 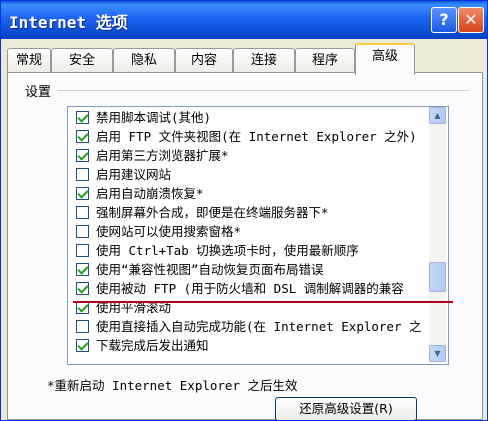 What do you see at coordinates (169, 231) in the screenshot?
I see `list-item-label: 使网站可以使用搜索窗格*` at bounding box center [169, 231].